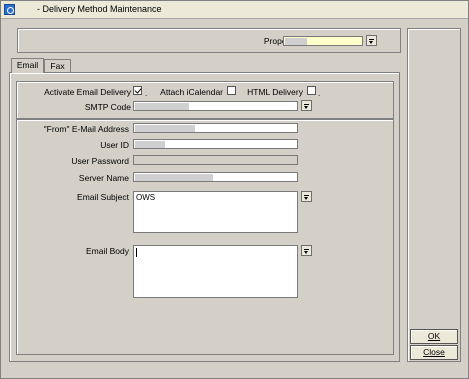 The image size is (469, 379). I want to click on button-panel: OK Close, so click(434, 195).